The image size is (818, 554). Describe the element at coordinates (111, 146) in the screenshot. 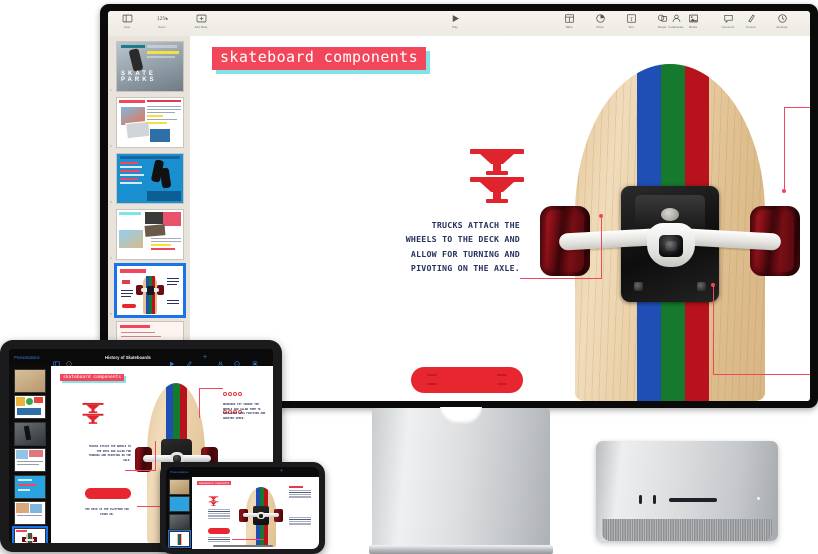

I see `slide-number: 2` at that location.